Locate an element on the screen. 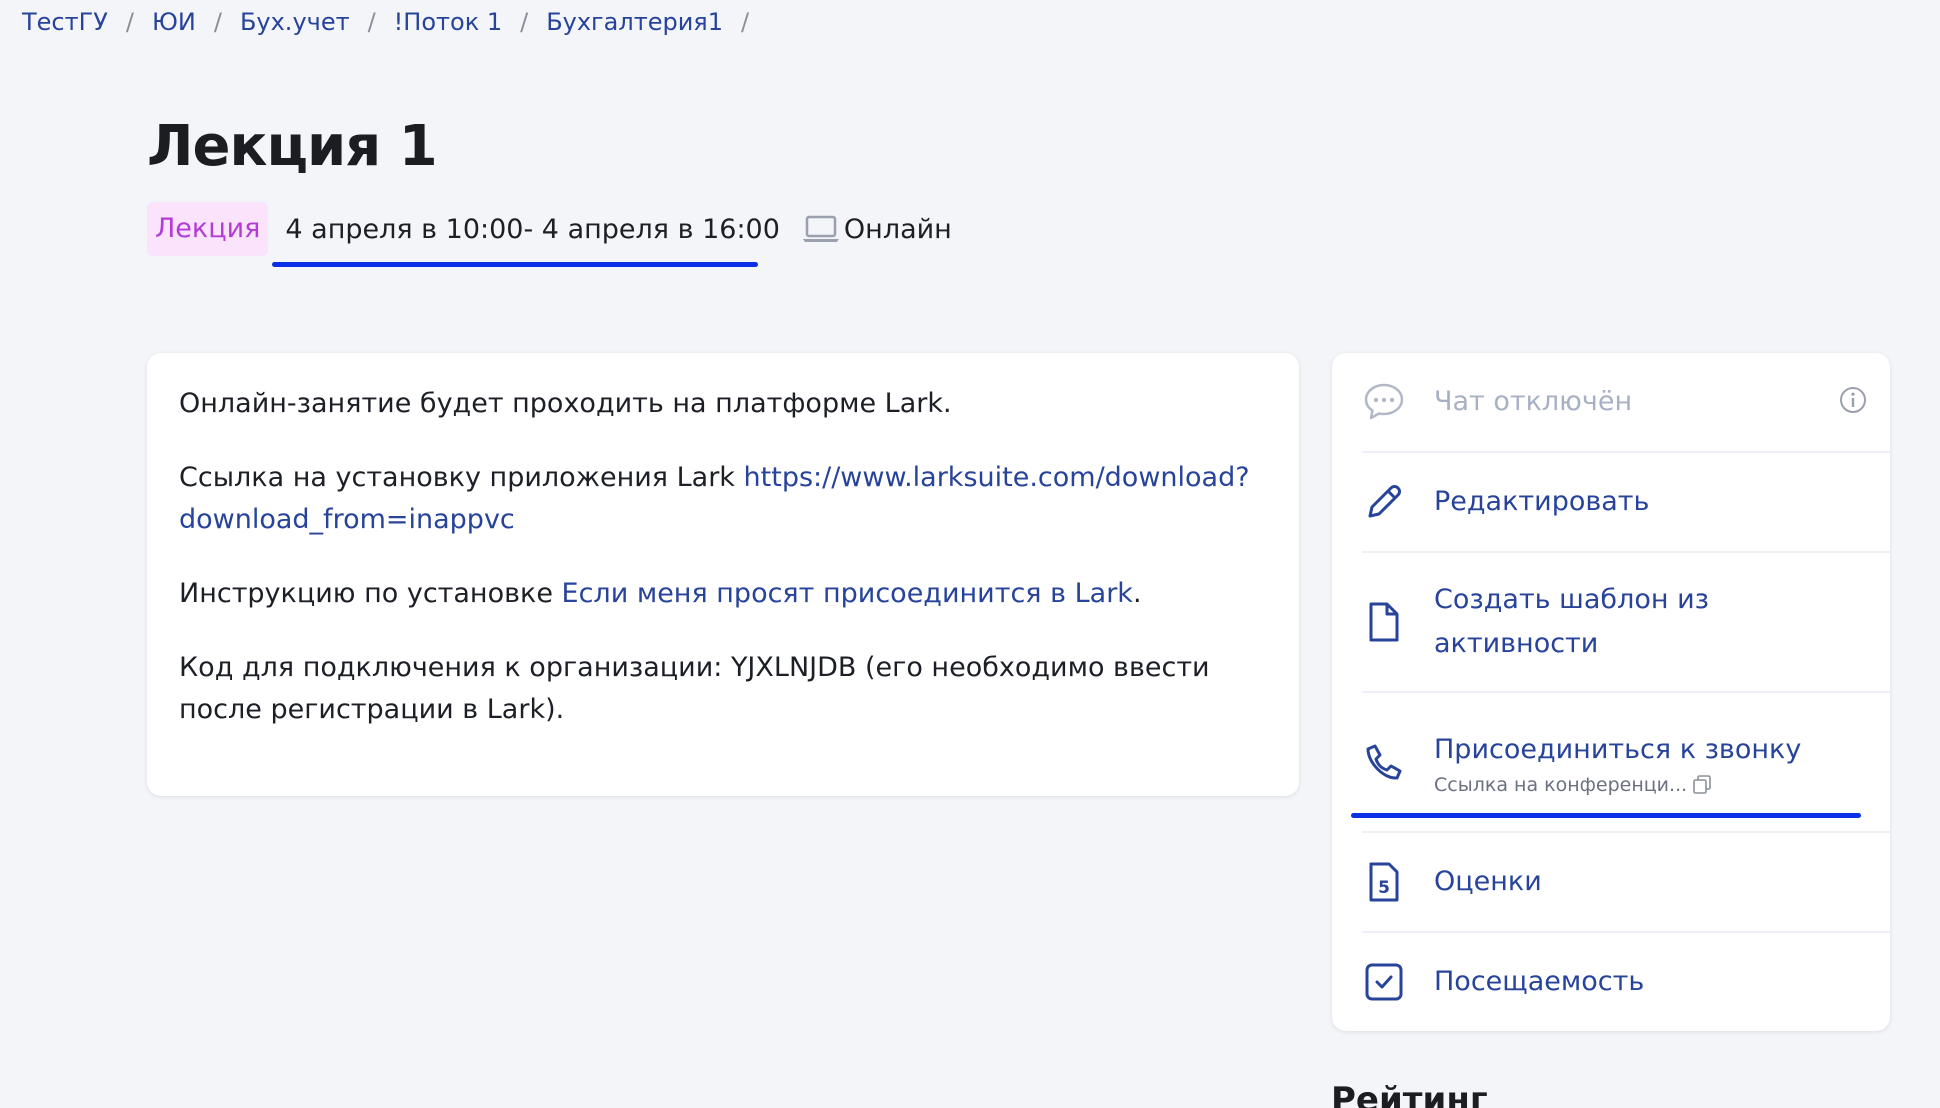 The height and width of the screenshot is (1108, 1940). rating-heading: Рейтинг is located at coordinates (1409, 1094).